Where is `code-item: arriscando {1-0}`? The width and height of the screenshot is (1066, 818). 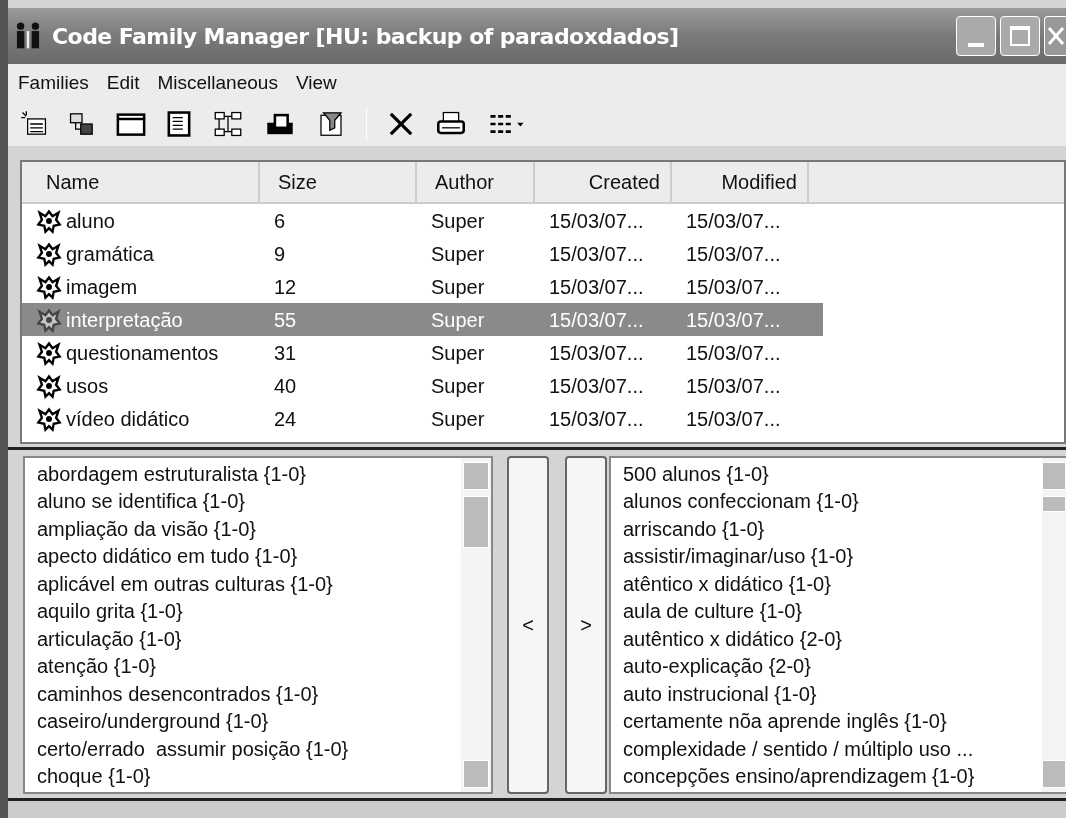
code-item: arriscando {1-0} is located at coordinates (832, 529).